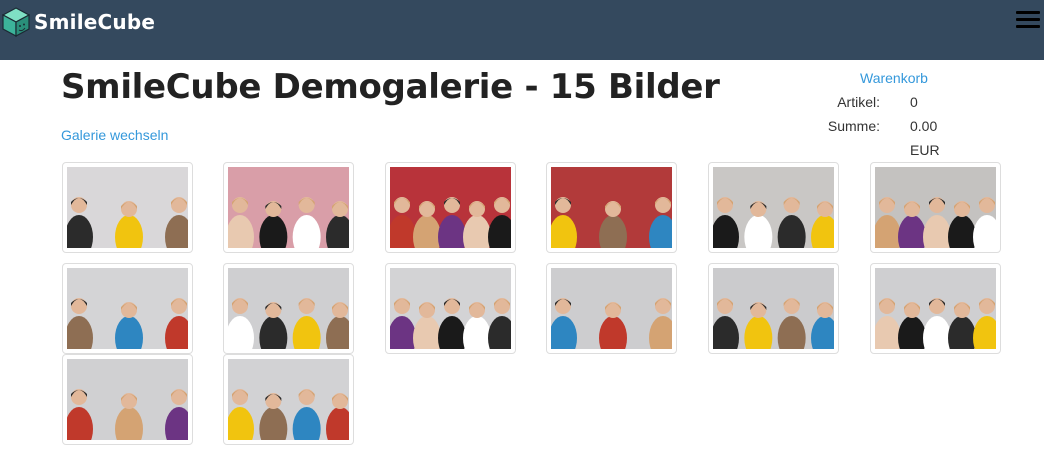 The image size is (1044, 459). I want to click on hamburger-menu-icon, so click(1028, 21).